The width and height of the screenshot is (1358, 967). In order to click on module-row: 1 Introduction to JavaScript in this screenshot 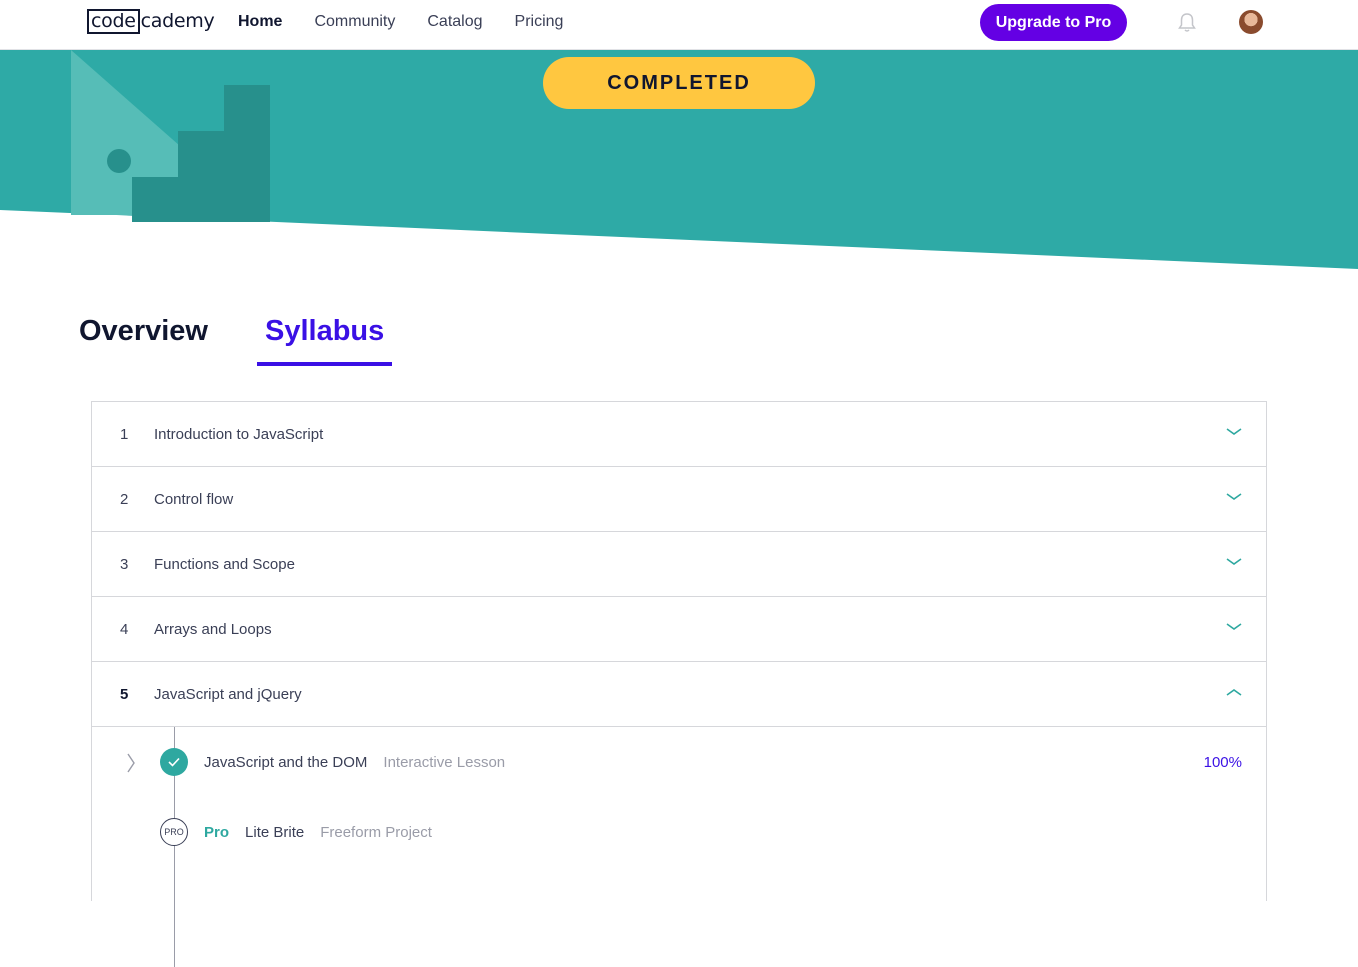, I will do `click(679, 434)`.